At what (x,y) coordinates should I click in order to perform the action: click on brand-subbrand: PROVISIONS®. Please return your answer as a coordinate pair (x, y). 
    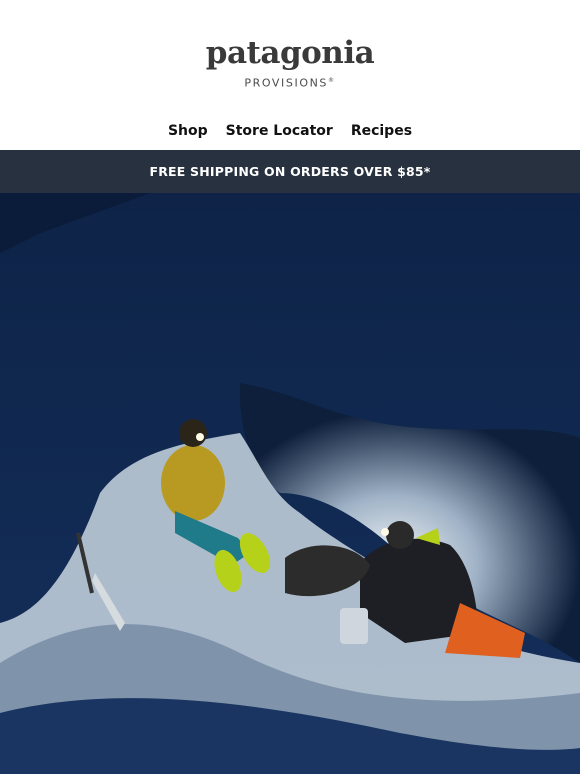
    Looking at the image, I should click on (289, 82).